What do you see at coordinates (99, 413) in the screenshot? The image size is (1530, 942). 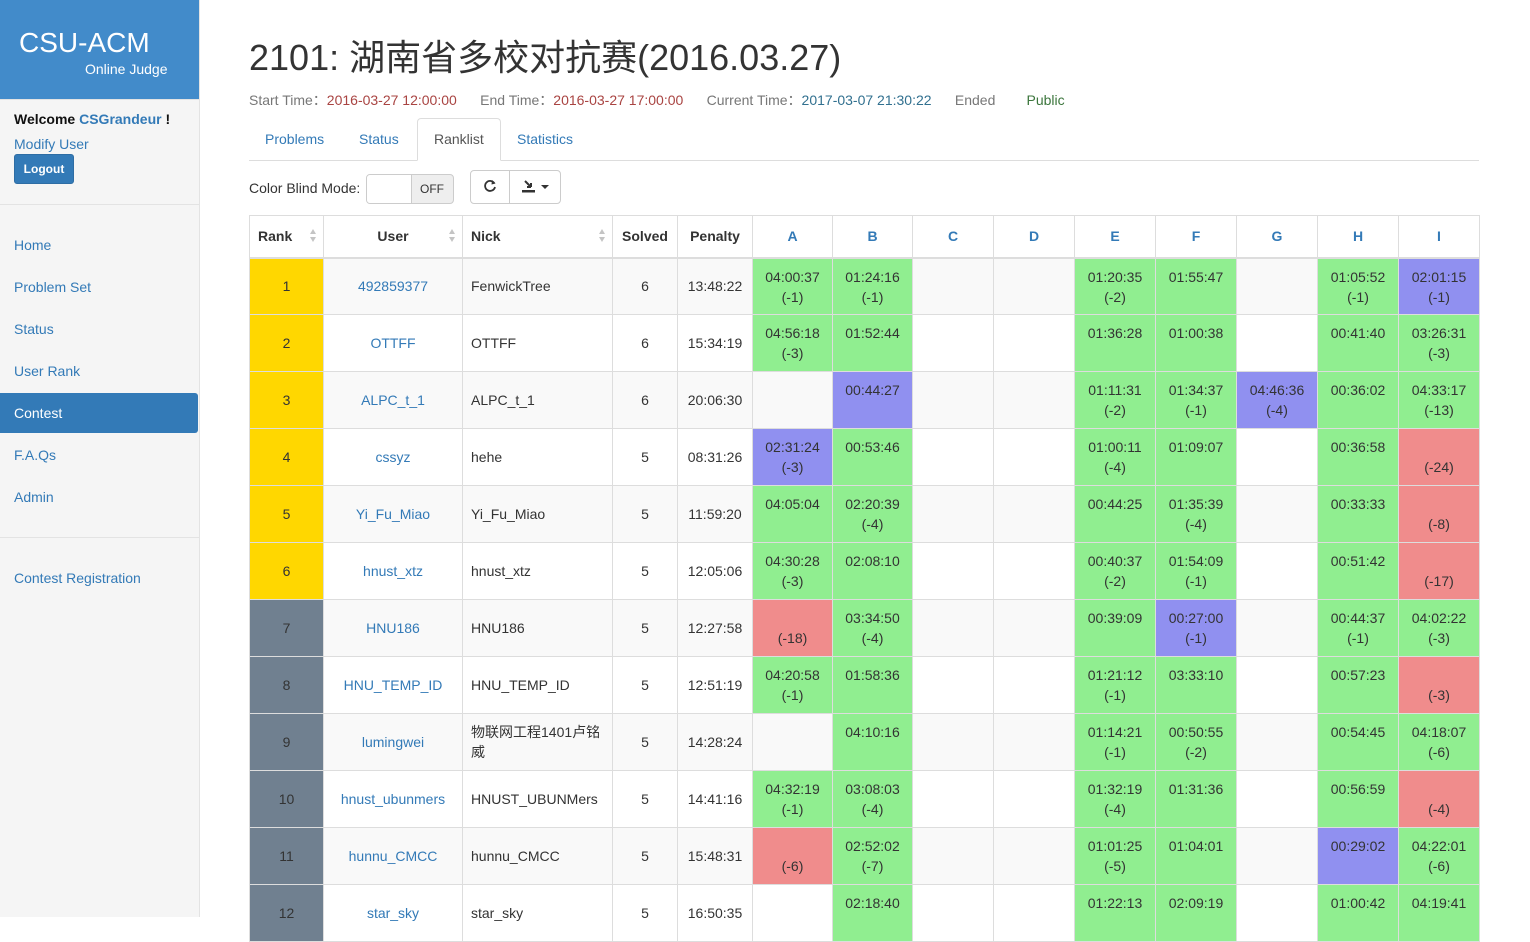 I see `nav-contest: Contest` at bounding box center [99, 413].